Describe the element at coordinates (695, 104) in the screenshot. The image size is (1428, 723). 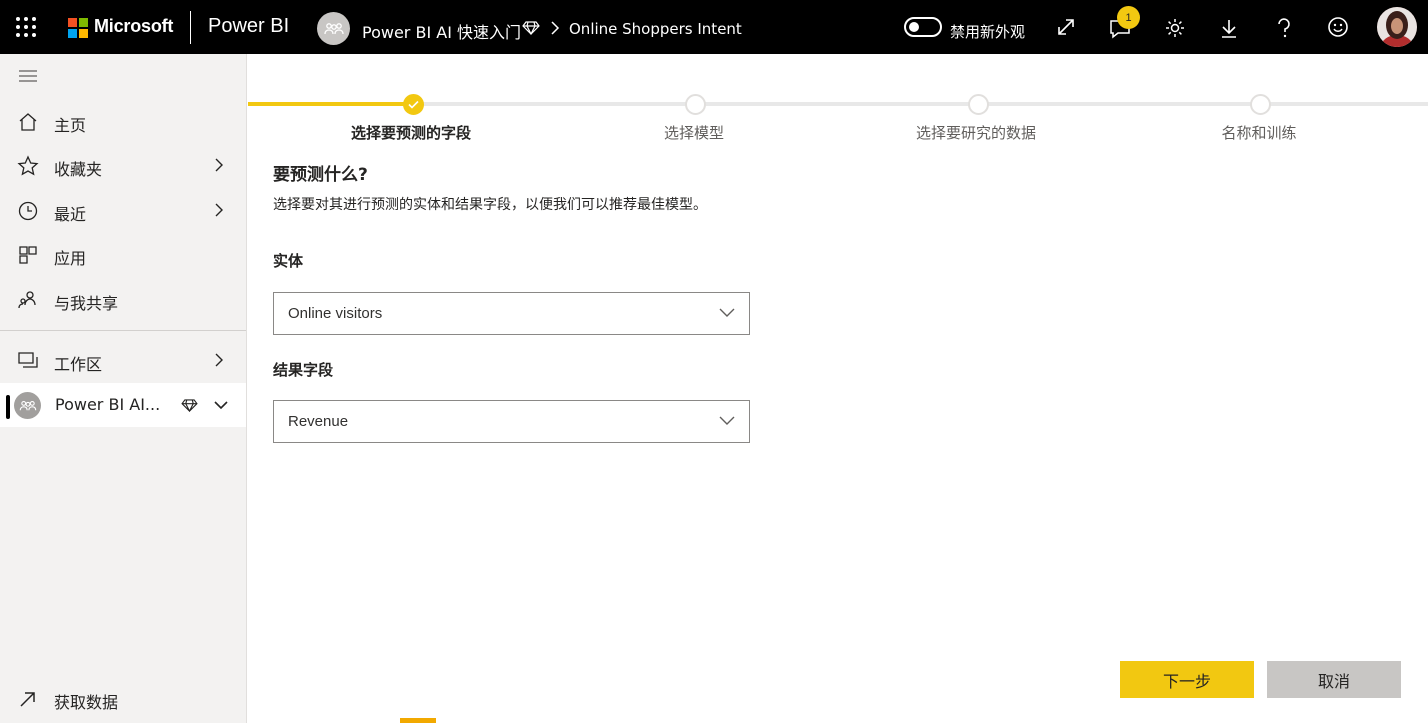
I see `step-2-dot` at that location.